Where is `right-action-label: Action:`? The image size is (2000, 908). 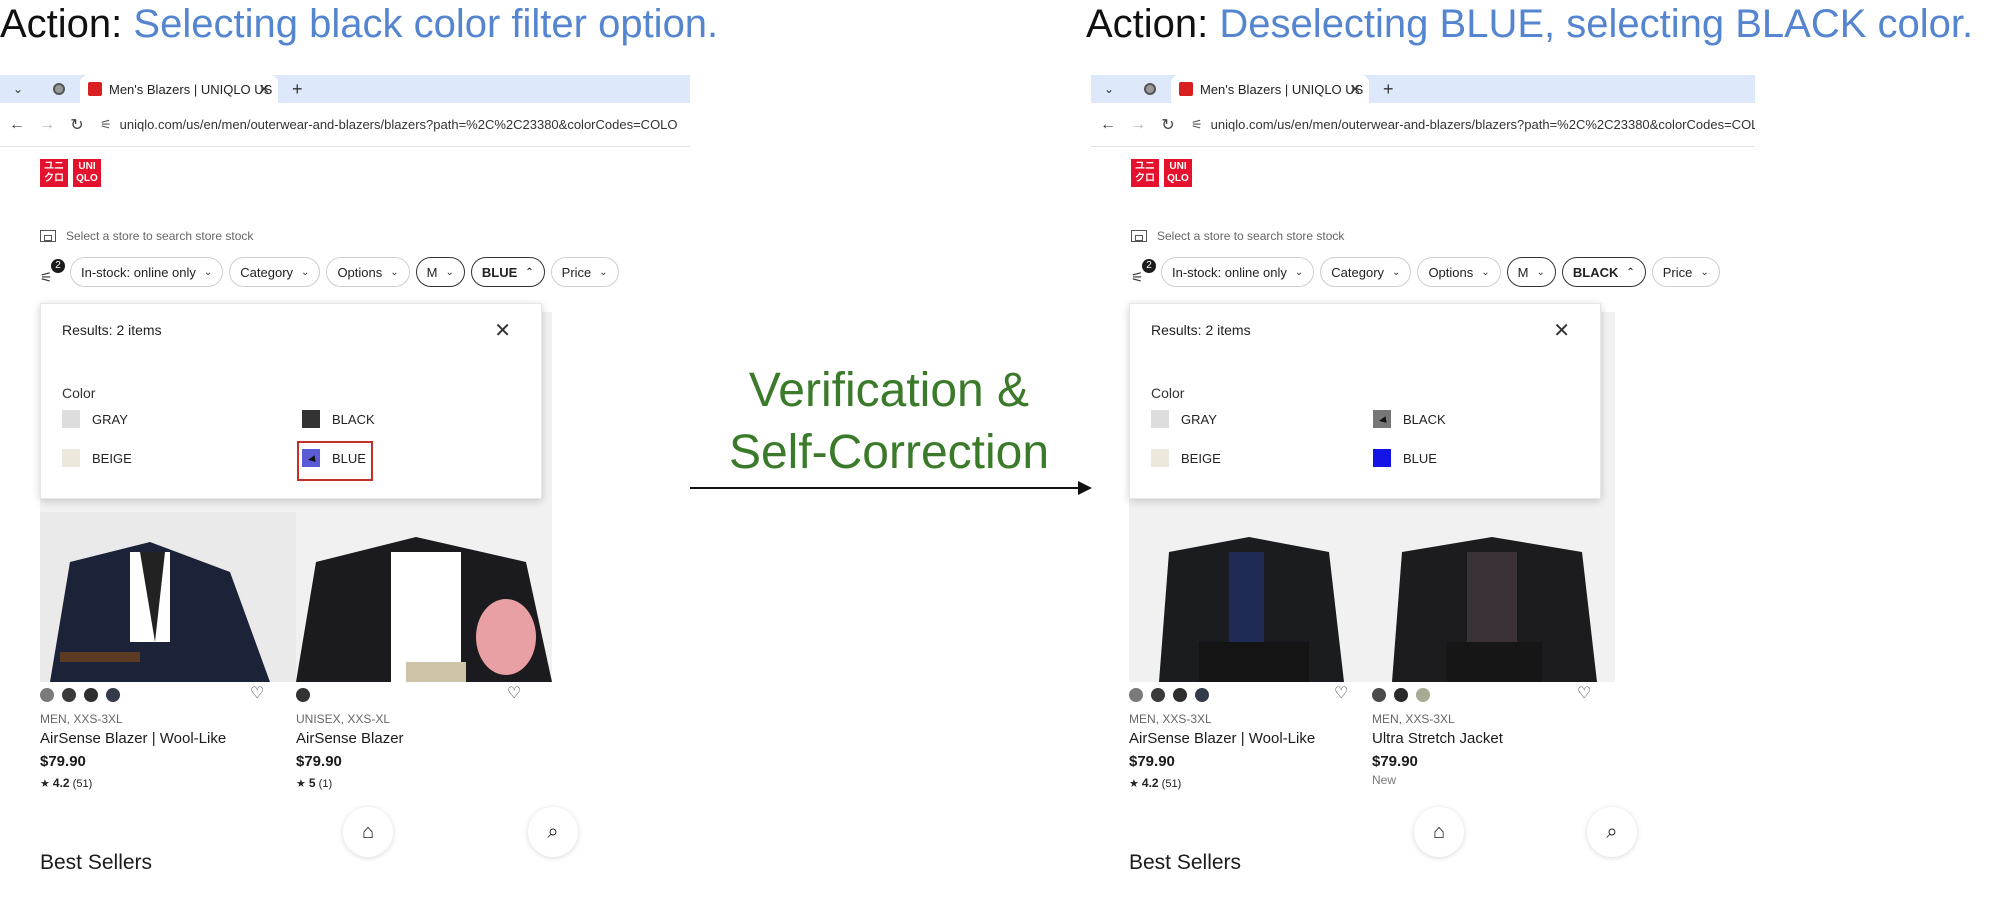
right-action-label: Action: is located at coordinates (1147, 24).